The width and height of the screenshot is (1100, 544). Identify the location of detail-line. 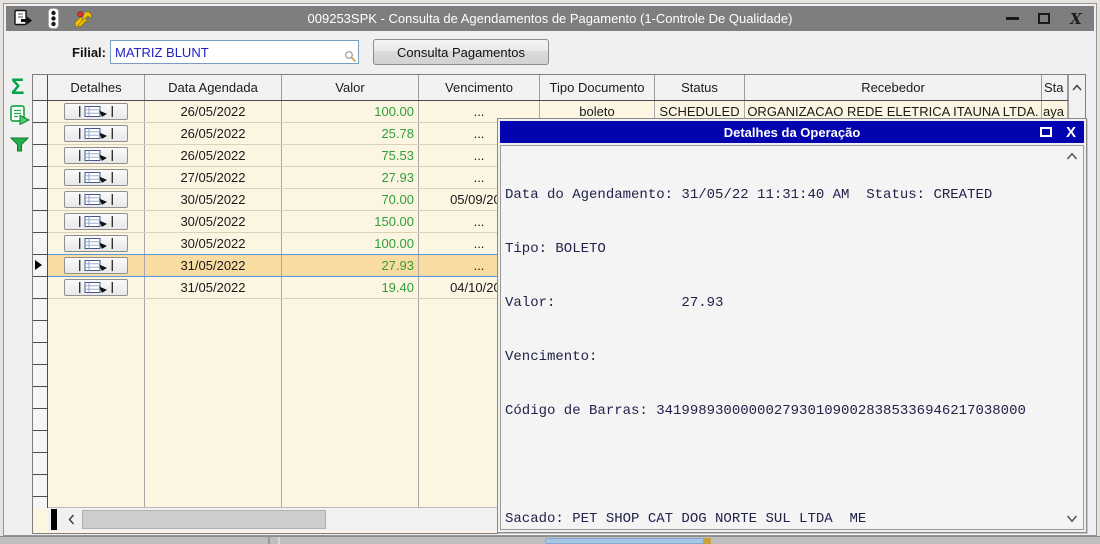
(783, 465).